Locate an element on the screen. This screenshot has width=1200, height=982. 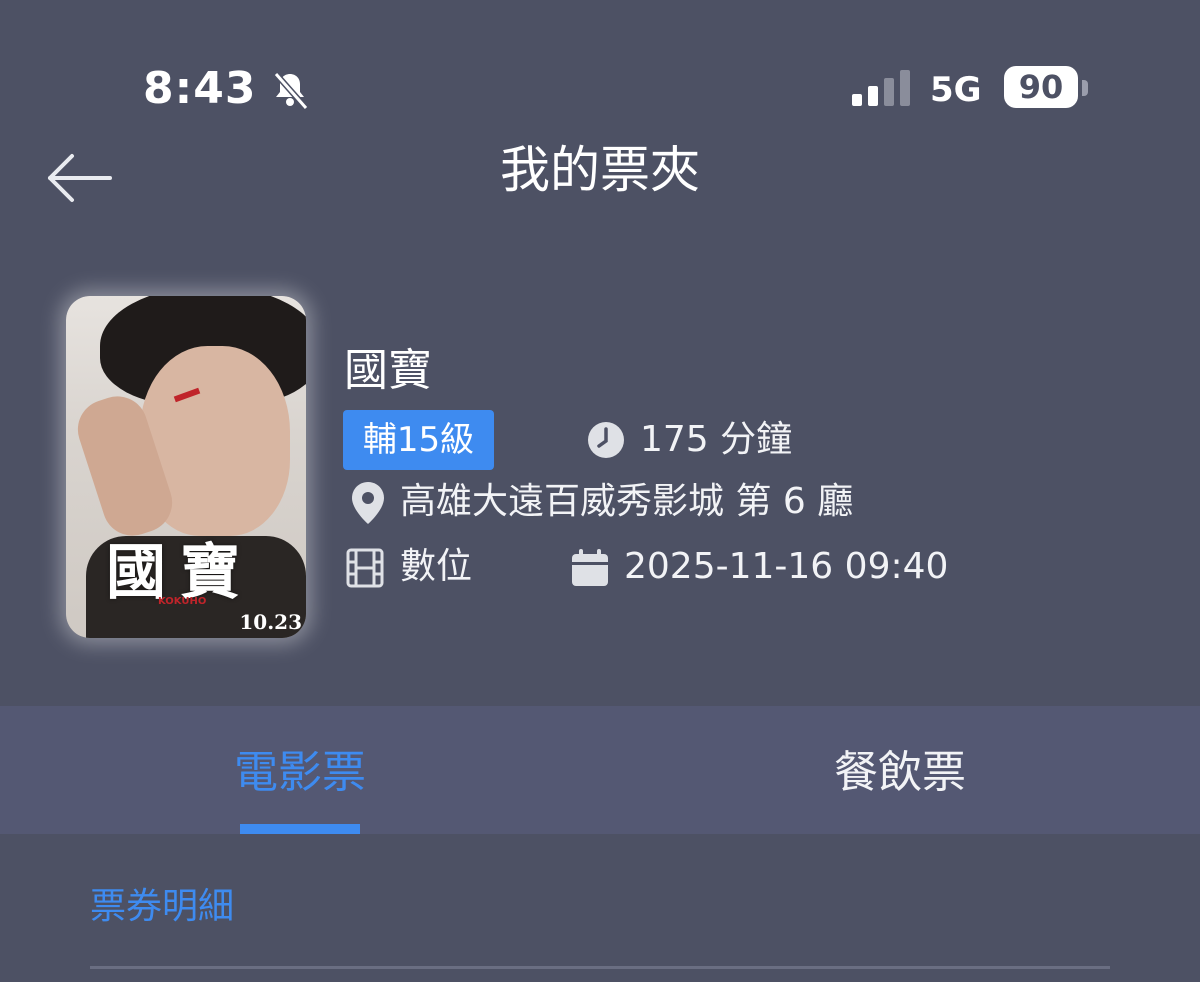
movie-title: 國寶 is located at coordinates (388, 370).